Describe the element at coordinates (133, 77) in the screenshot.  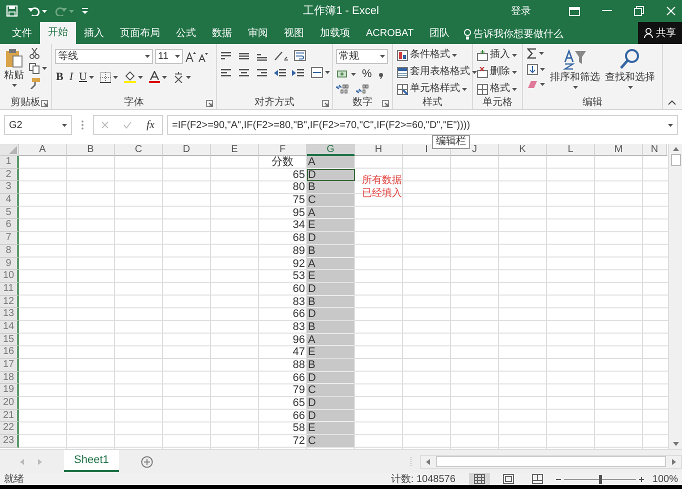
I see `fill-color-button` at that location.